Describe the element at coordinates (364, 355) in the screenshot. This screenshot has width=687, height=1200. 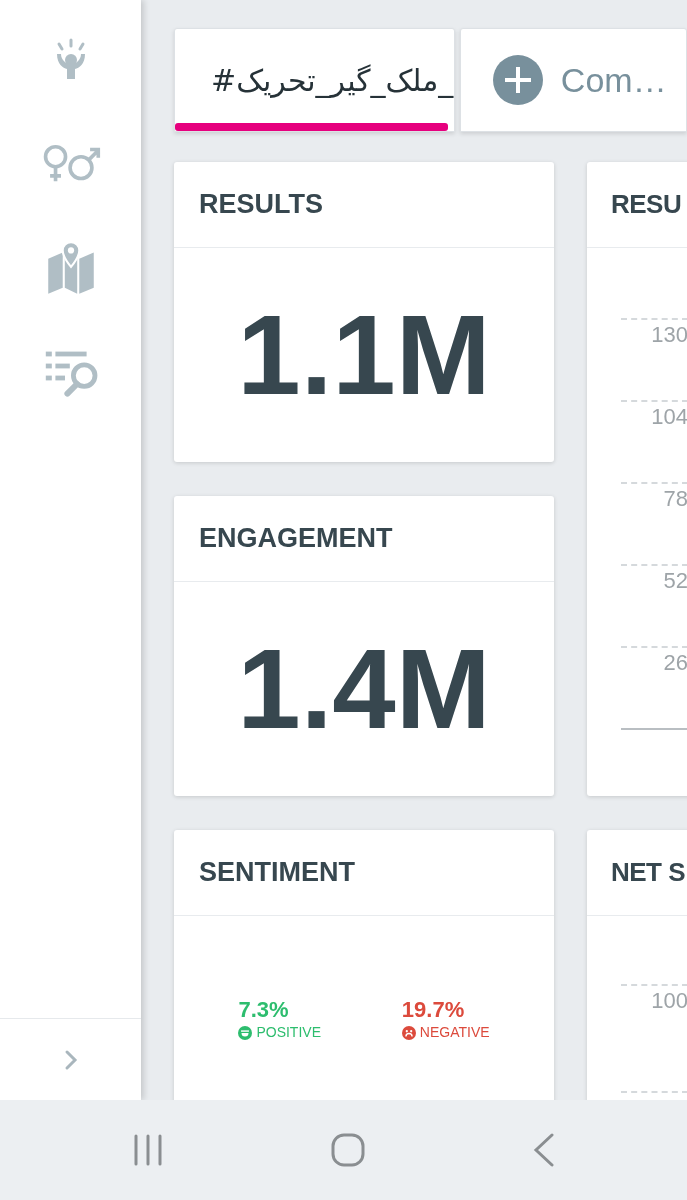
I see `metric-value: 1.1M` at that location.